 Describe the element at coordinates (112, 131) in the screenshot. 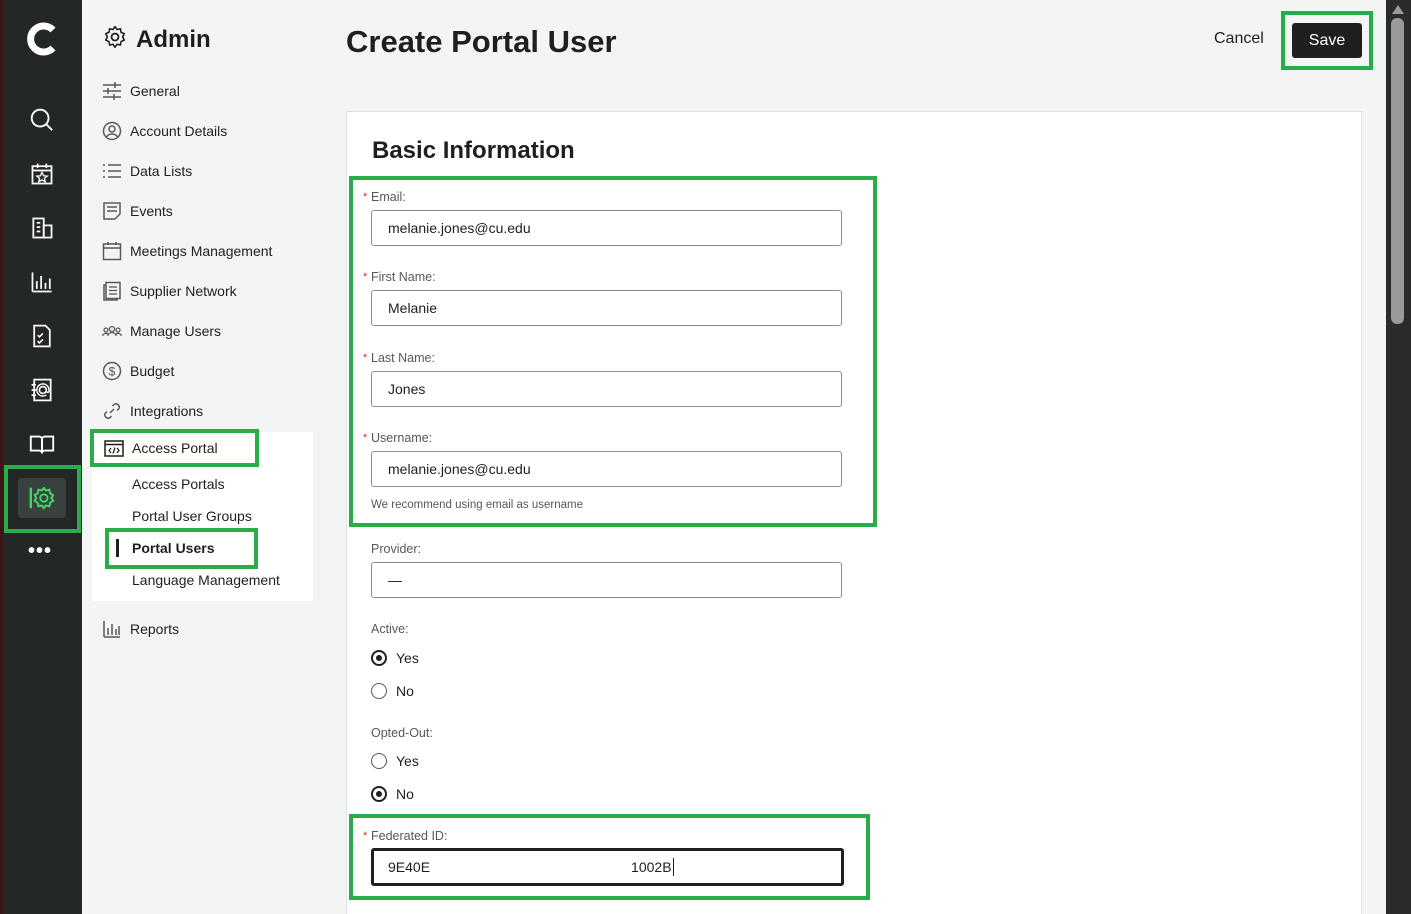

I see `user-circle-icon` at that location.